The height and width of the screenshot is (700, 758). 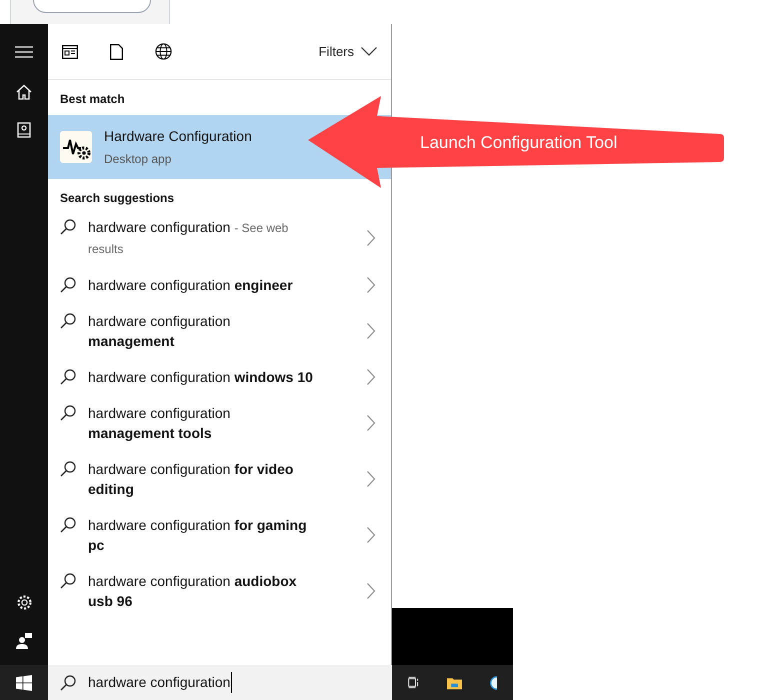 I want to click on task-view-icon, so click(x=413, y=682).